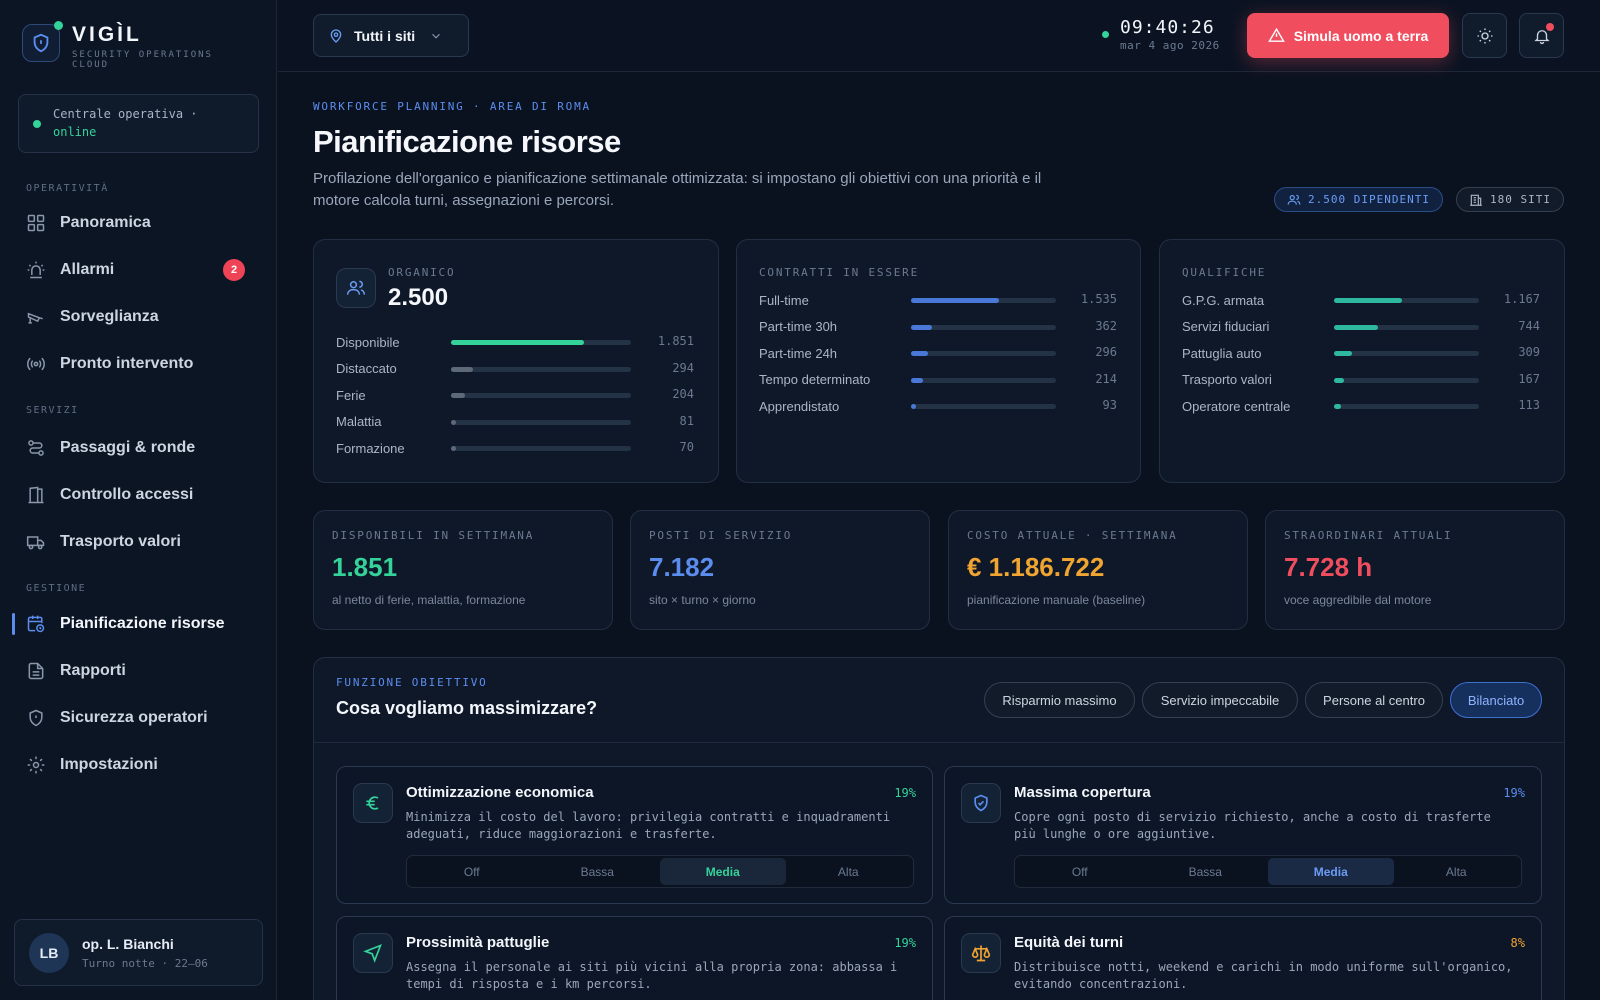  I want to click on bar-row: G.P.G. armata 1.167, so click(1361, 300).